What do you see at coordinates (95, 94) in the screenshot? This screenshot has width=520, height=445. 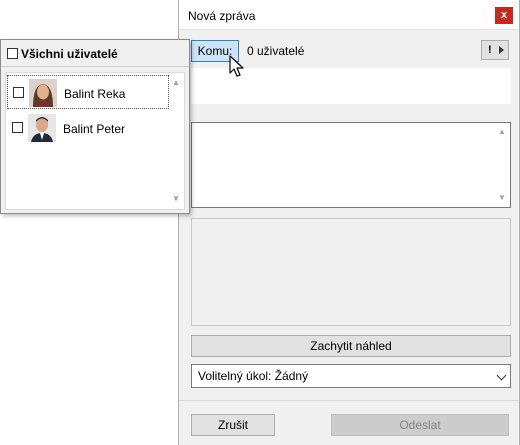 I see `user-name: Balint Reka` at bounding box center [95, 94].